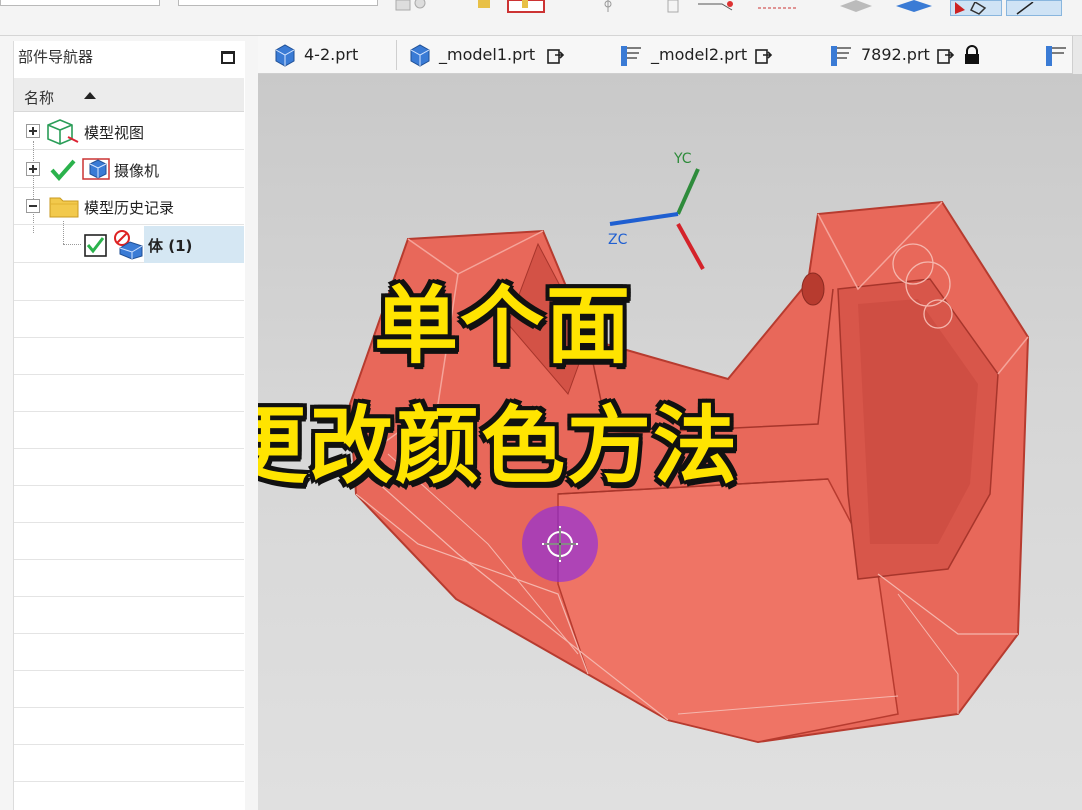  I want to click on ribbon-toolbar, so click(541, 18).